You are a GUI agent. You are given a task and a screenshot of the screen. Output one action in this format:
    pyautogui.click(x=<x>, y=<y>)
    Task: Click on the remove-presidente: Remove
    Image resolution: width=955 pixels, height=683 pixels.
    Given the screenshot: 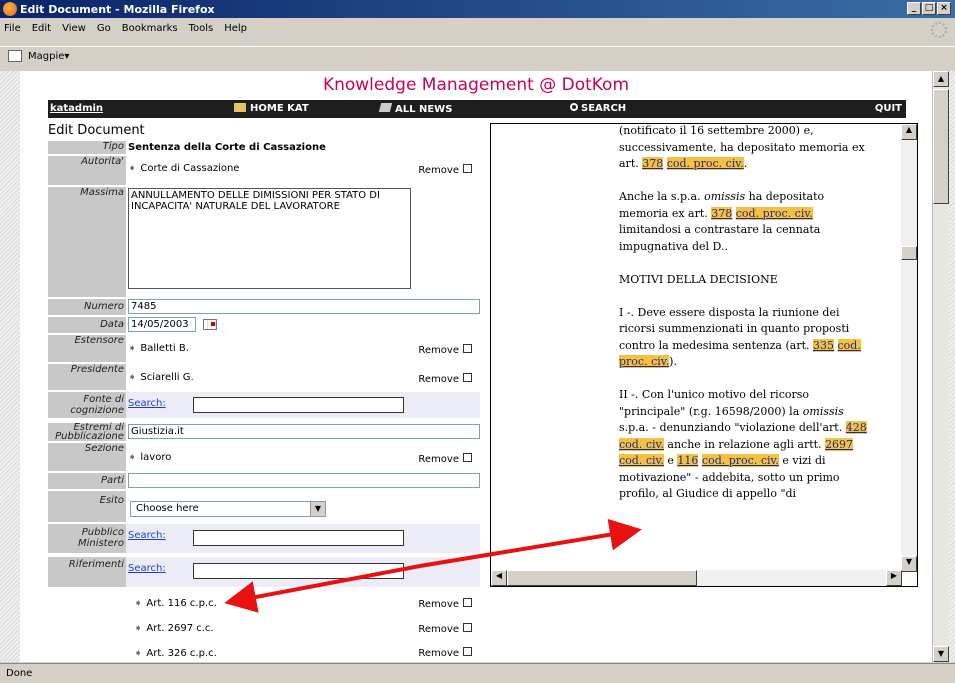 What is the action you would take?
    pyautogui.click(x=445, y=379)
    